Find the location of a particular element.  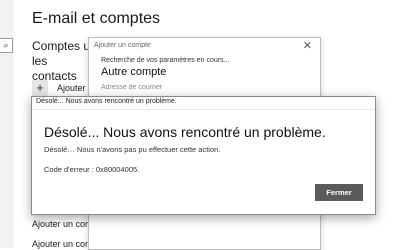

search-icon: ⌕ is located at coordinates (6, 45).